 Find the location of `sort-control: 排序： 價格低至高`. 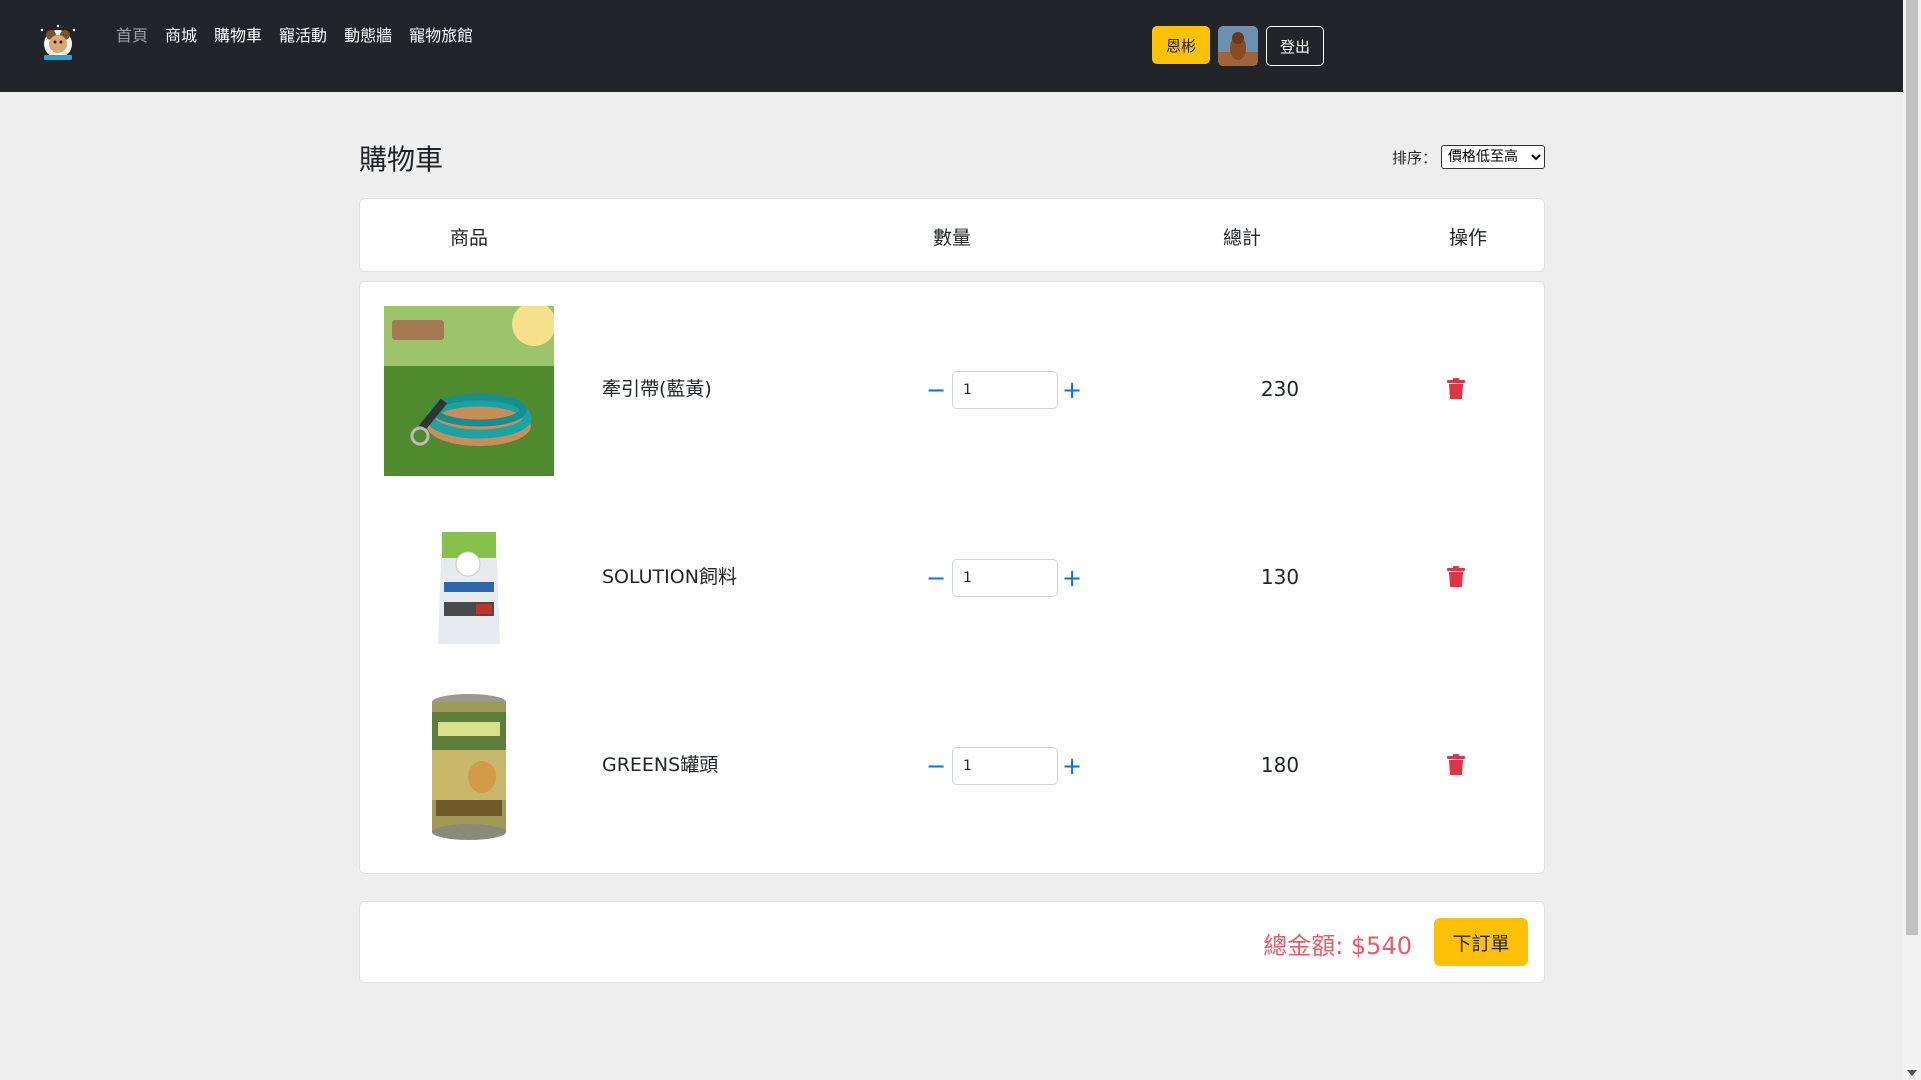

sort-control: 排序： 價格低至高 is located at coordinates (1469, 157).